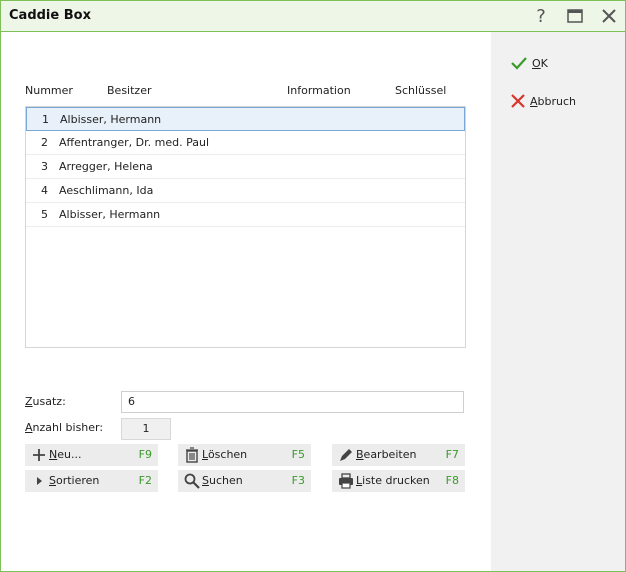 The image size is (626, 572). I want to click on delete-button: Löschen F5, so click(244, 455).